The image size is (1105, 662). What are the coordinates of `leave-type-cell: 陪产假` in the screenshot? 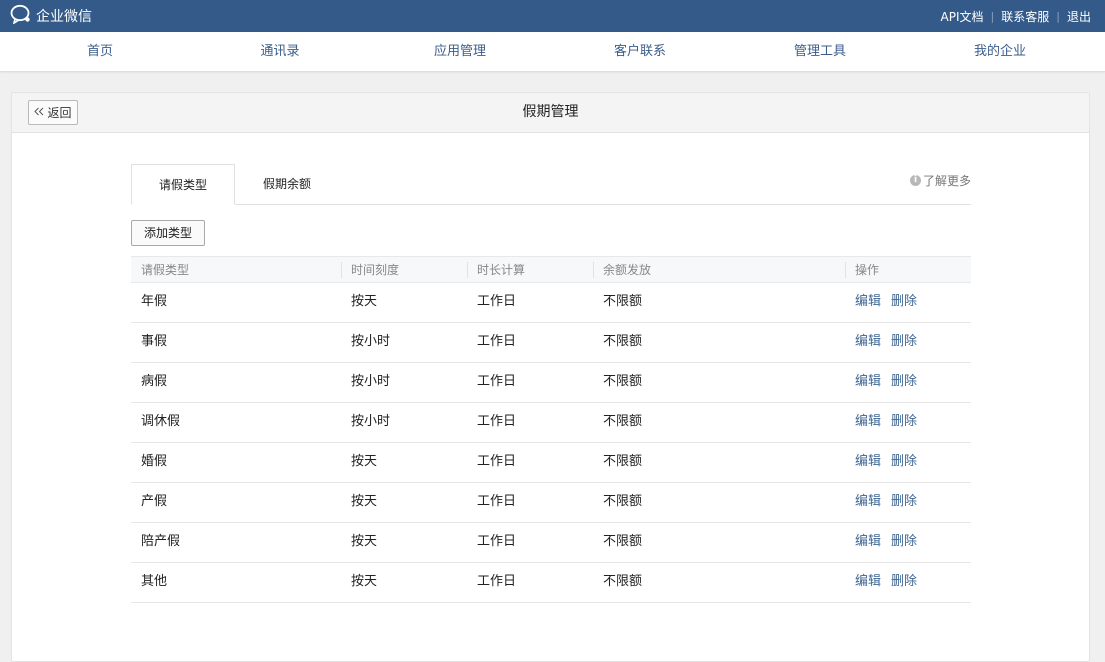 It's located at (161, 541).